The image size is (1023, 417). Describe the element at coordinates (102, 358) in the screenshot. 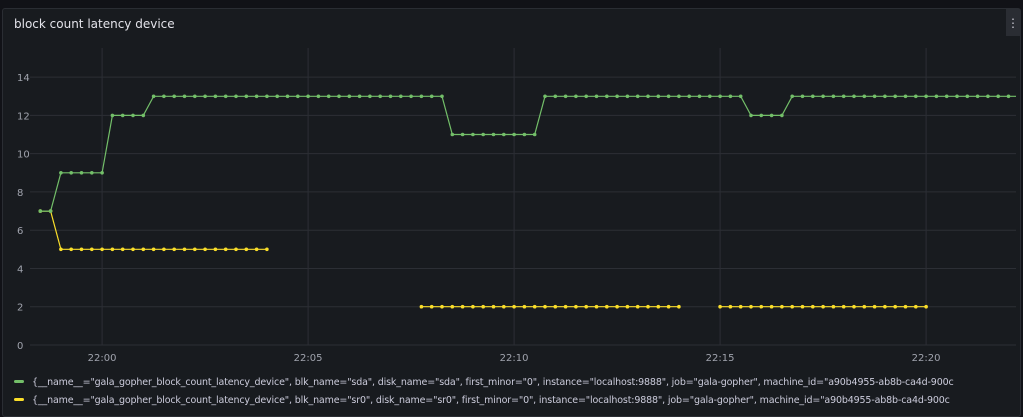

I see `x-tick-label: 22:00` at that location.